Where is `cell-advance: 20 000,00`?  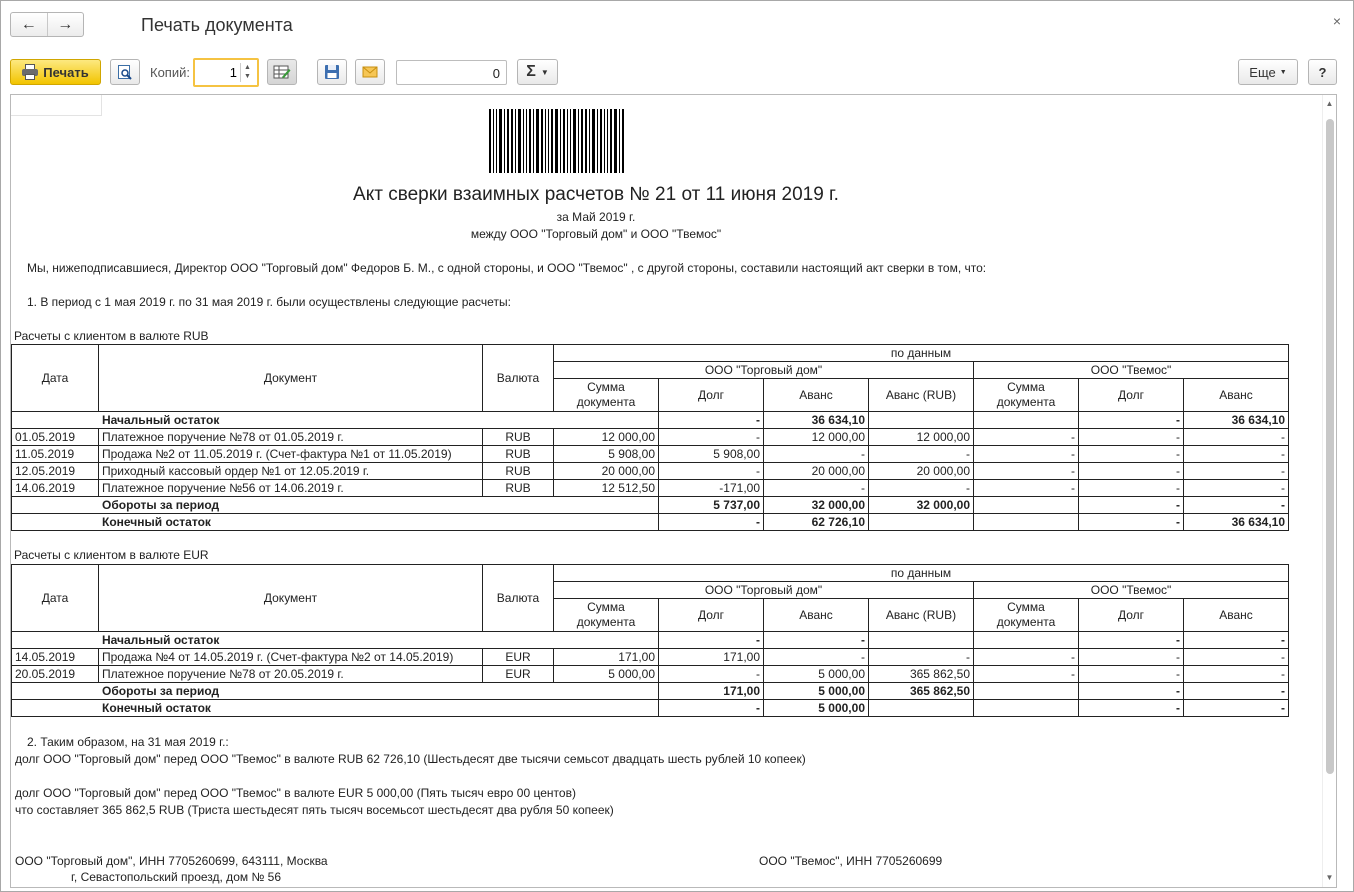 cell-advance: 20 000,00 is located at coordinates (816, 471).